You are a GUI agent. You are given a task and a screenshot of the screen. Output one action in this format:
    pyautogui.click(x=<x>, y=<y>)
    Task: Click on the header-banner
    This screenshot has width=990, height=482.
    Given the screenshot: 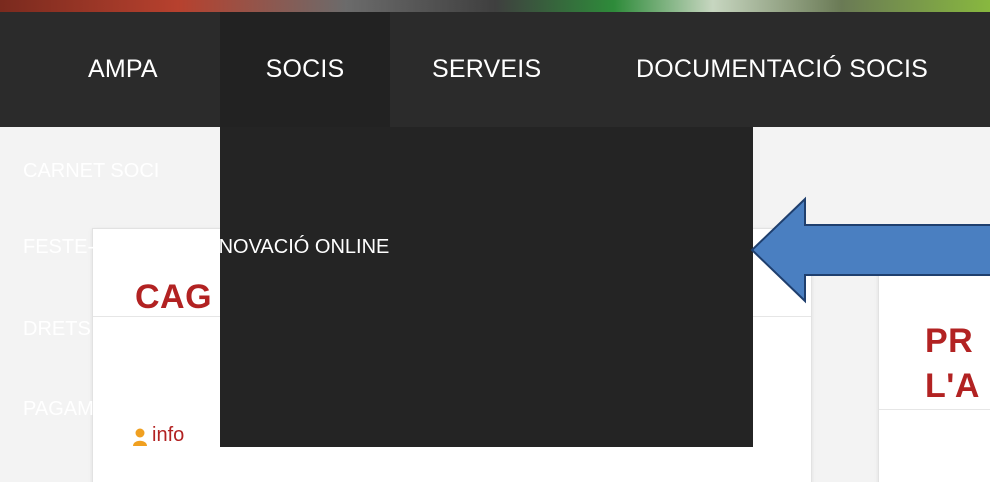 What is the action you would take?
    pyautogui.click(x=495, y=6)
    